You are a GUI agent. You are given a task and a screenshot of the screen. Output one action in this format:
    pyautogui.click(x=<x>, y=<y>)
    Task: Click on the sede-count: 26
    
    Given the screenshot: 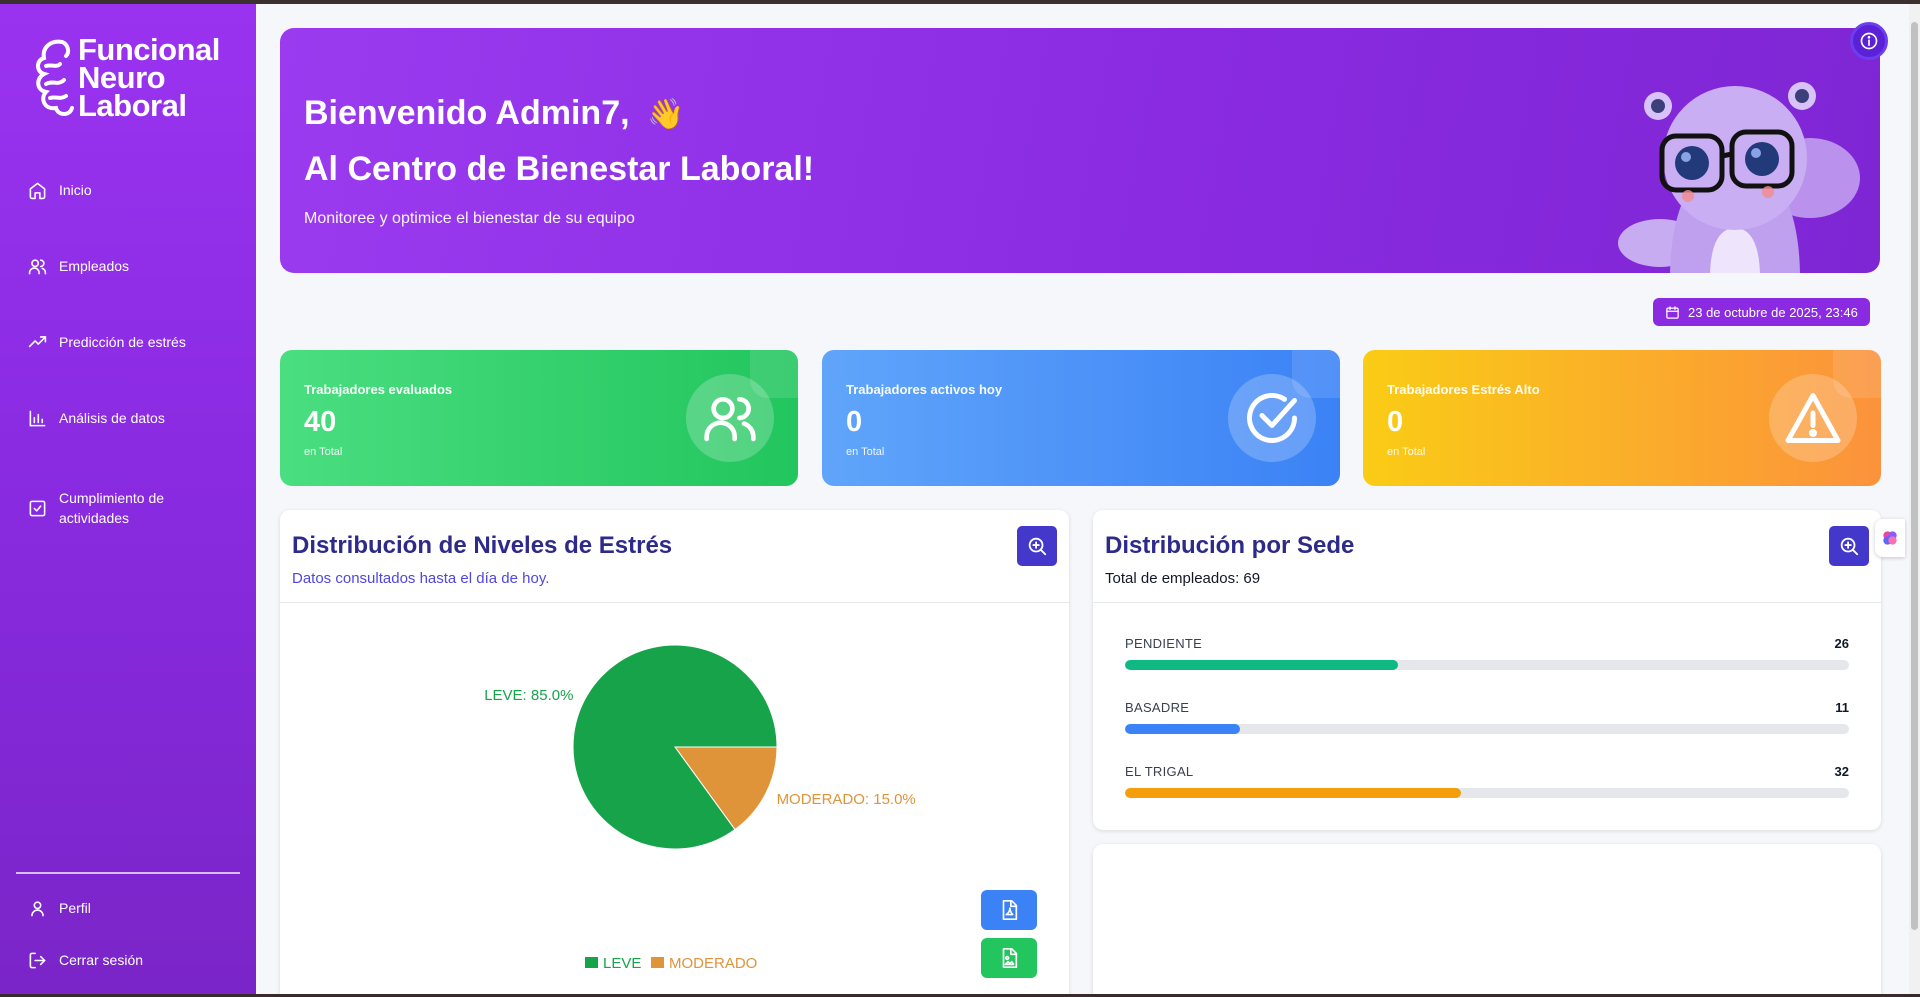 What is the action you would take?
    pyautogui.click(x=1841, y=643)
    